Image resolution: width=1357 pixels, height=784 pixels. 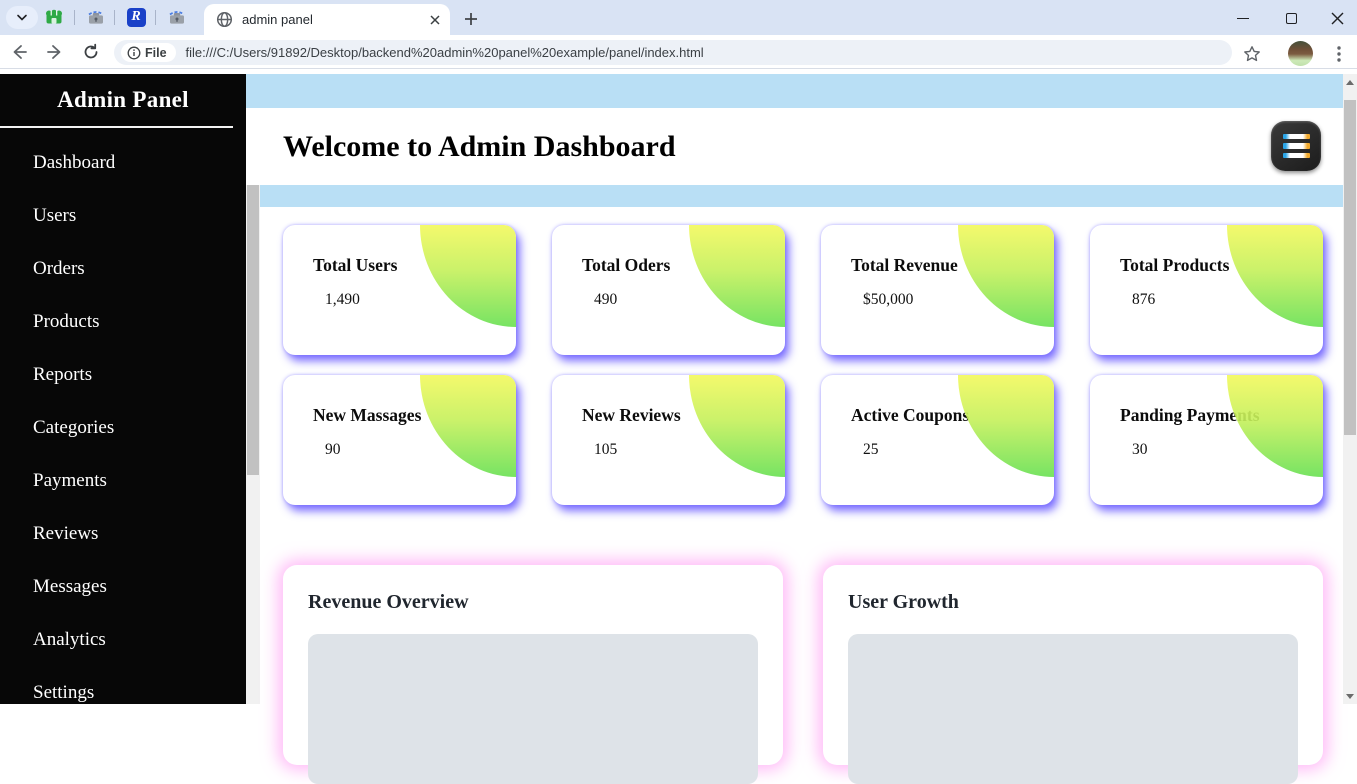 What do you see at coordinates (388, 602) in the screenshot?
I see `panel-title: Revenue Overview` at bounding box center [388, 602].